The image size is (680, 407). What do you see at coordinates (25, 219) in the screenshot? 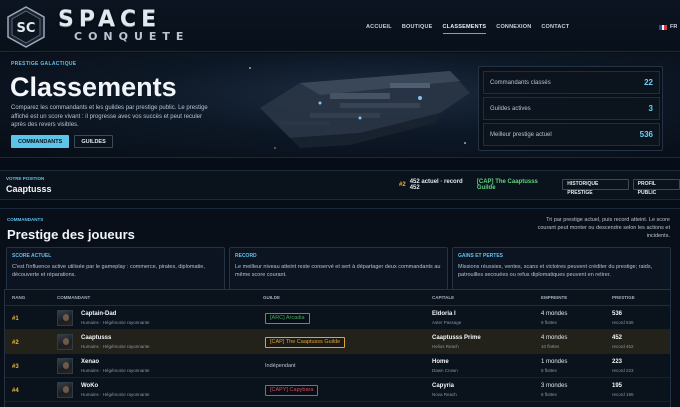
I see `section-eyebrow: COMMANDANTS` at bounding box center [25, 219].